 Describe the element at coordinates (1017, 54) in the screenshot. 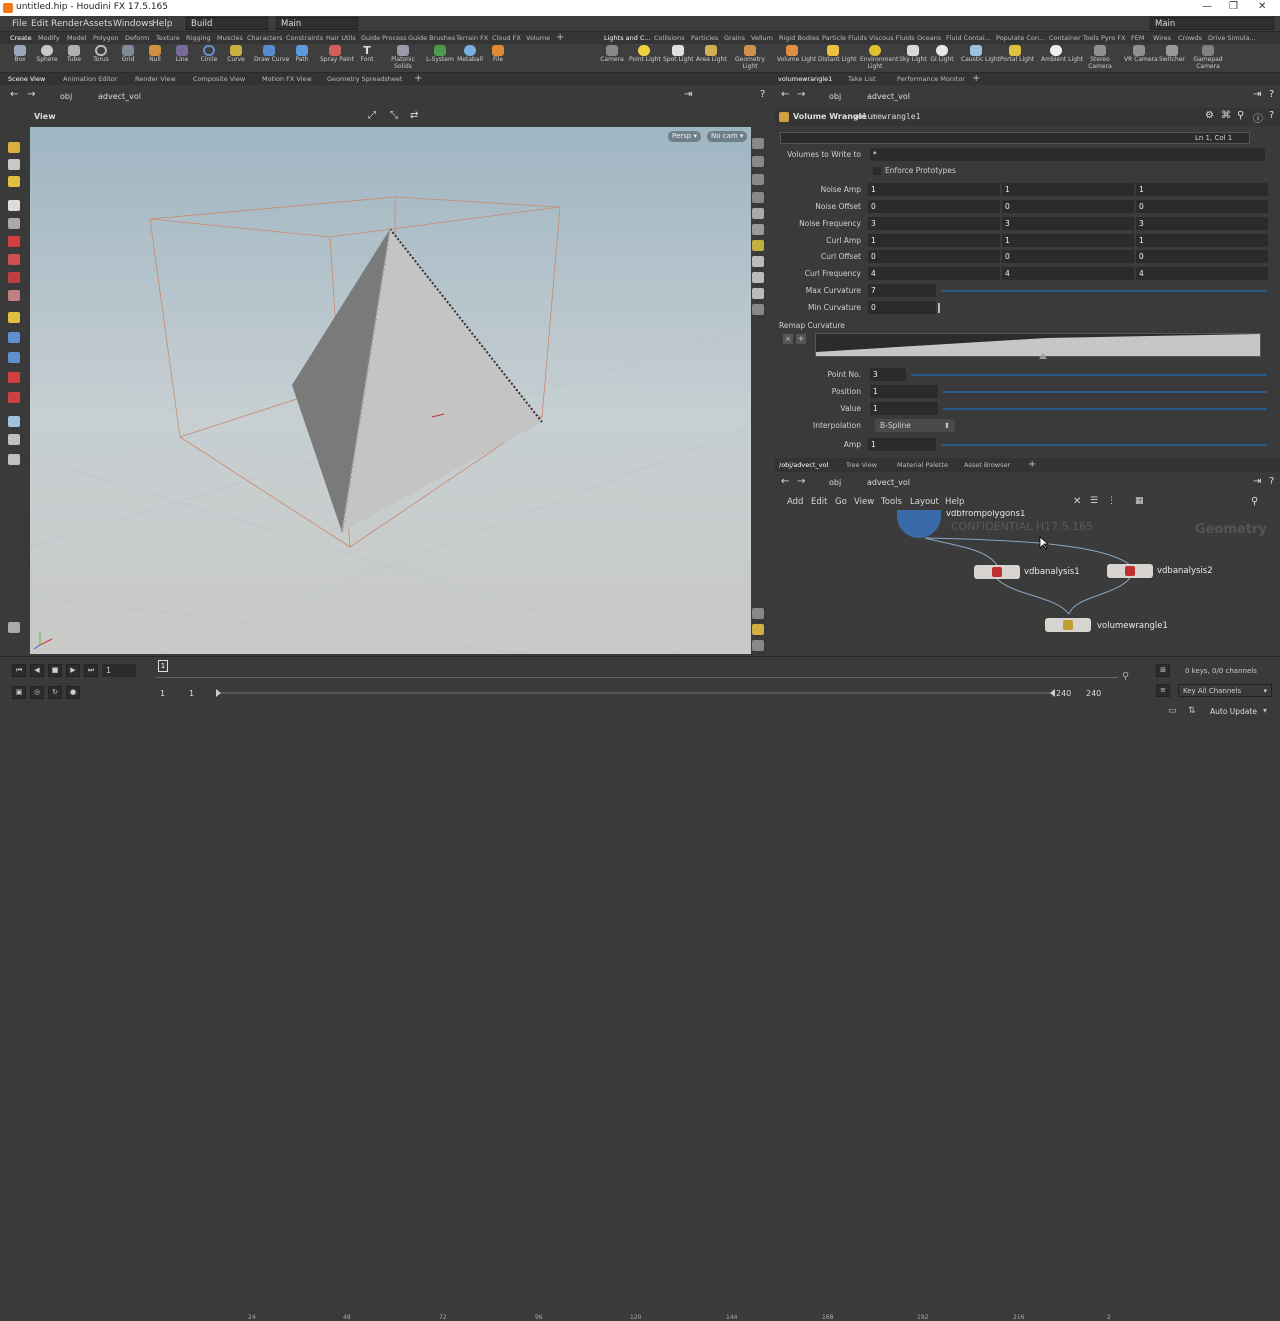

I see `tool-portal-light: Portal Light` at that location.